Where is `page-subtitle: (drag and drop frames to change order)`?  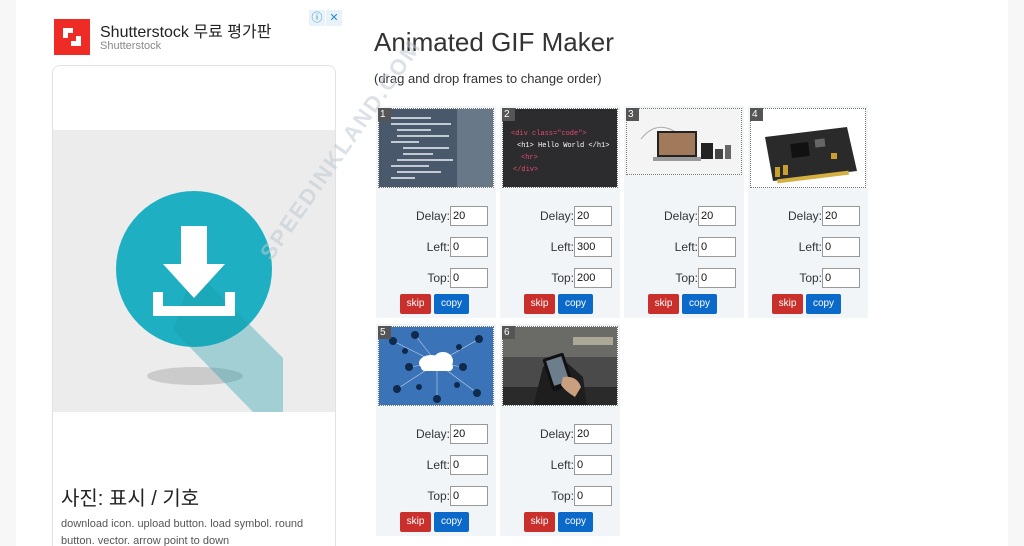 page-subtitle: (drag and drop frames to change order) is located at coordinates (488, 78).